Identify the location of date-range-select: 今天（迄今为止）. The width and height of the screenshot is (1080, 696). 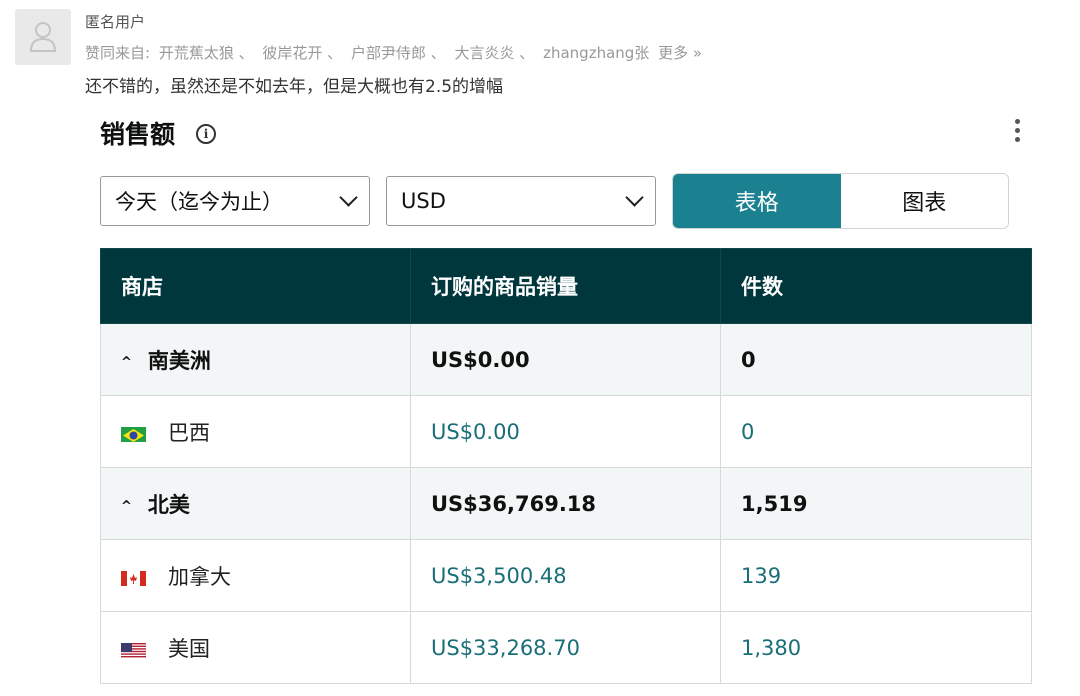
(235, 201).